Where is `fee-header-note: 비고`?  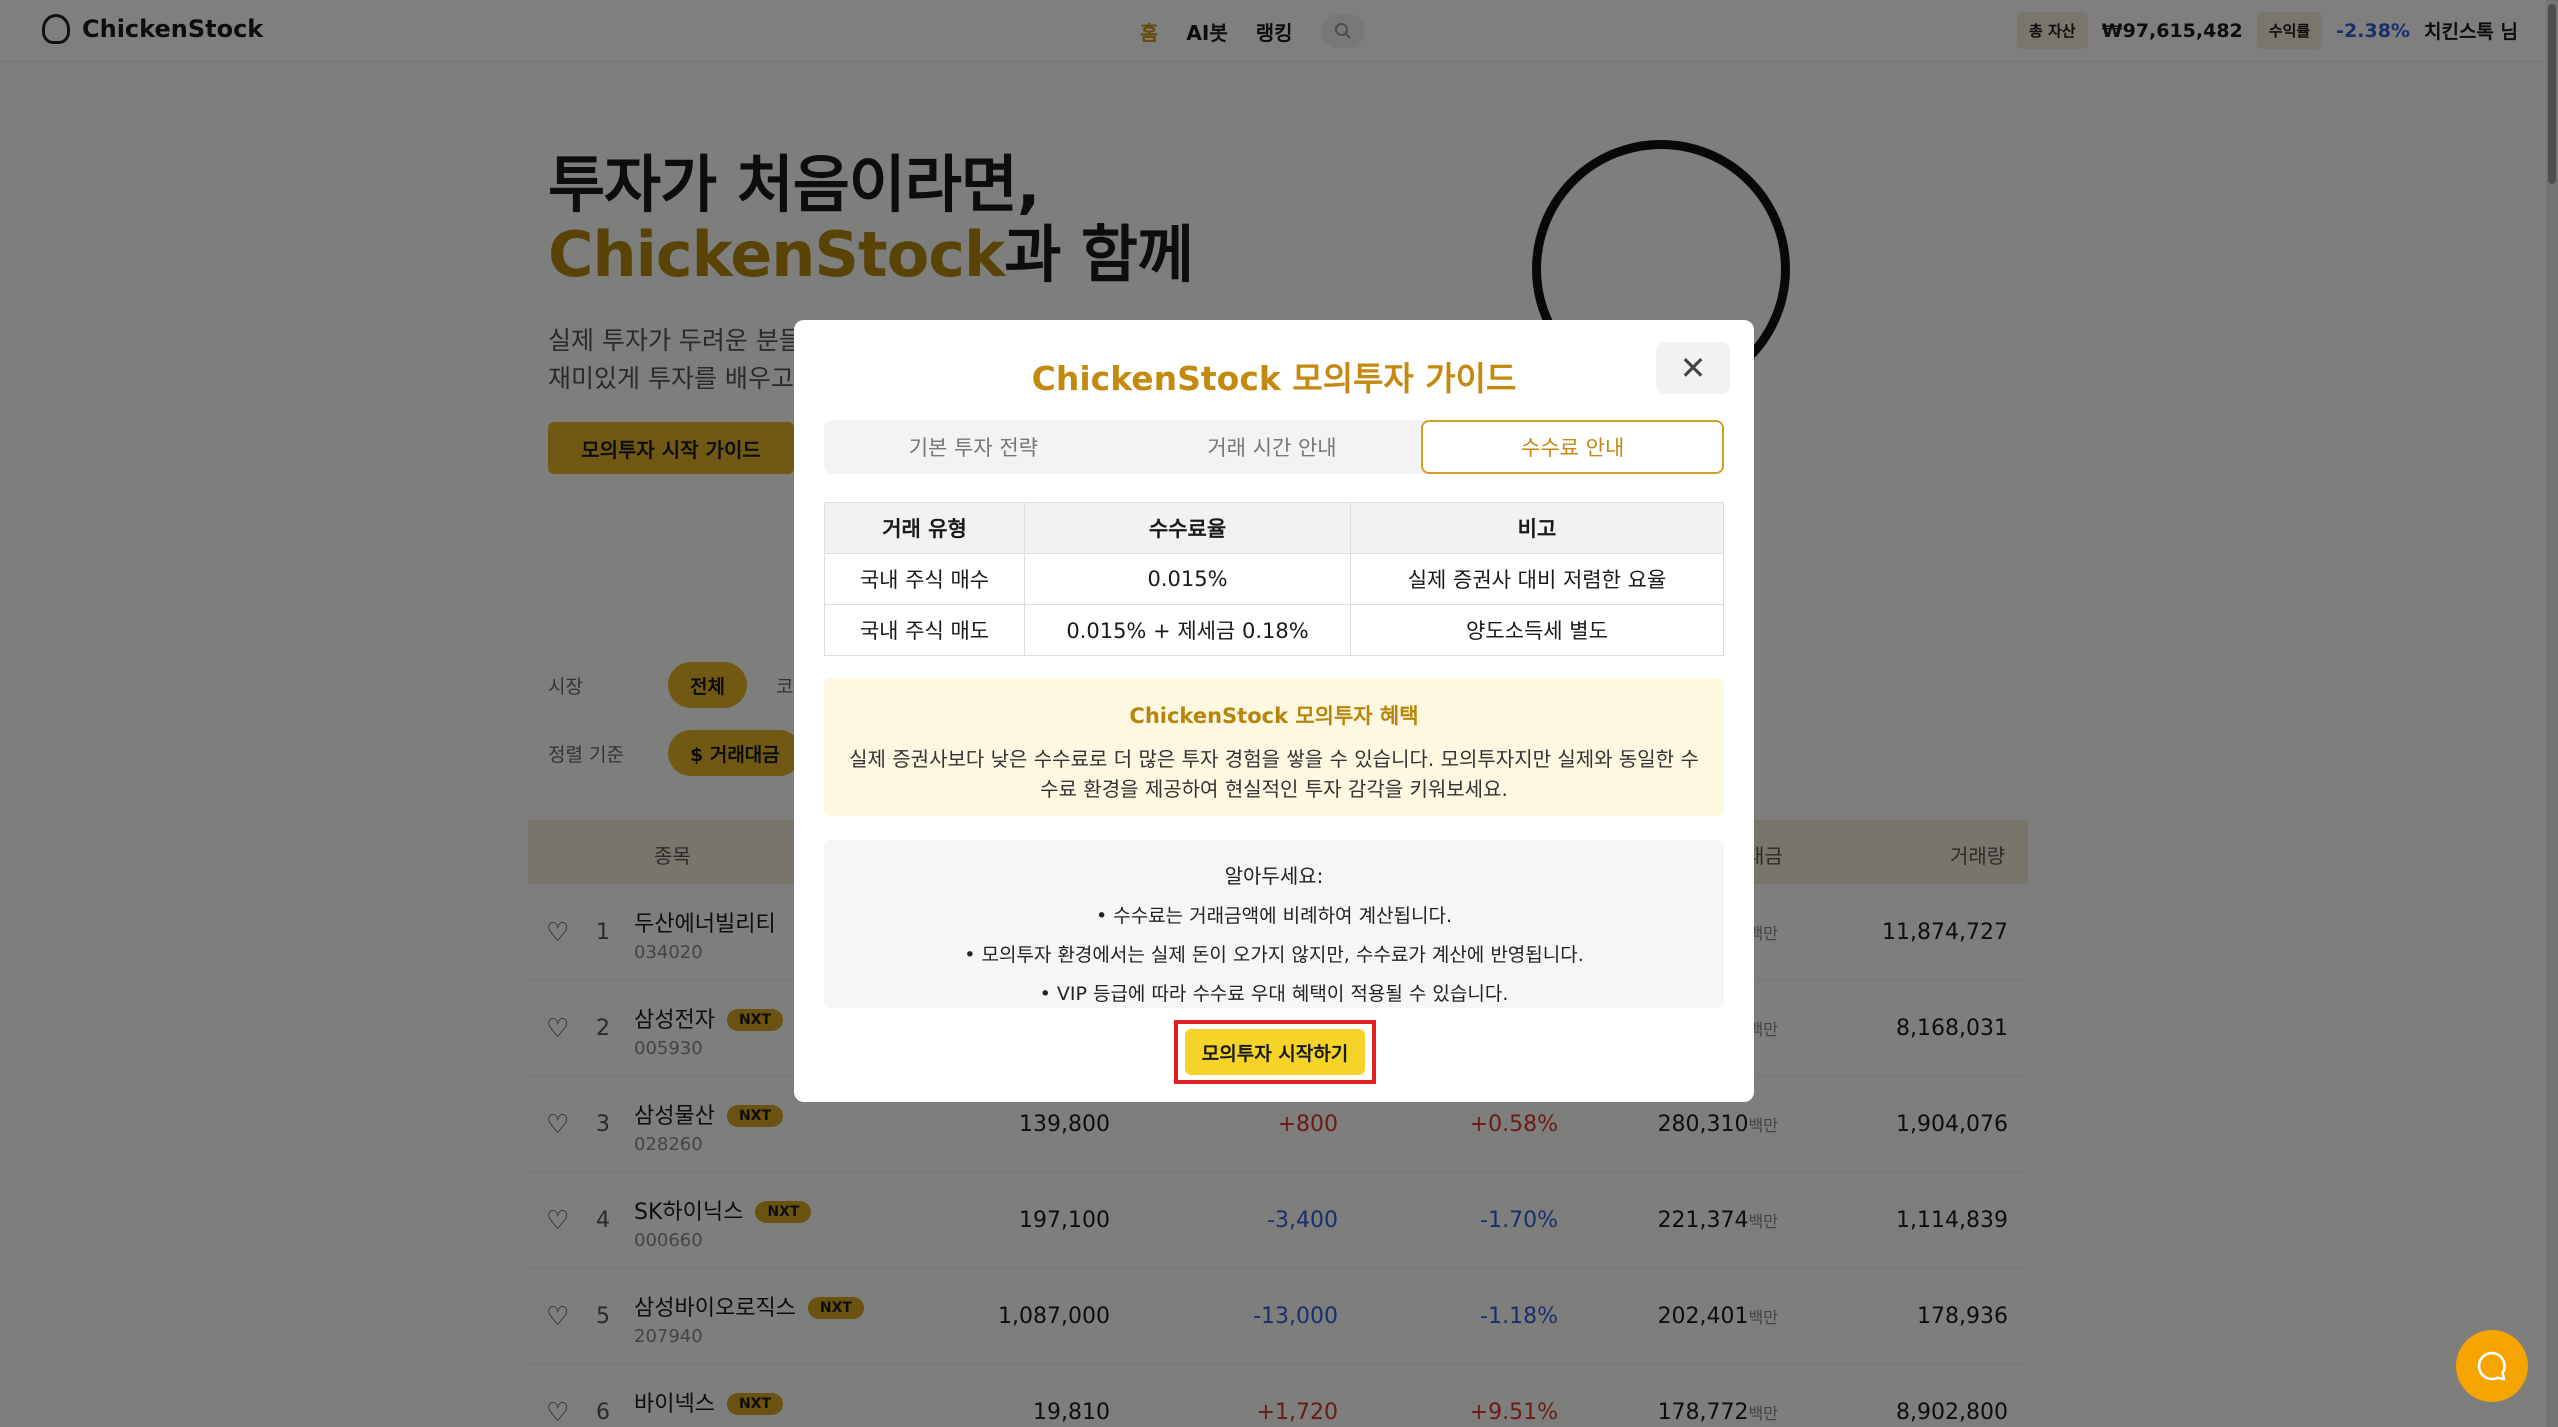 fee-header-note: 비고 is located at coordinates (1537, 528).